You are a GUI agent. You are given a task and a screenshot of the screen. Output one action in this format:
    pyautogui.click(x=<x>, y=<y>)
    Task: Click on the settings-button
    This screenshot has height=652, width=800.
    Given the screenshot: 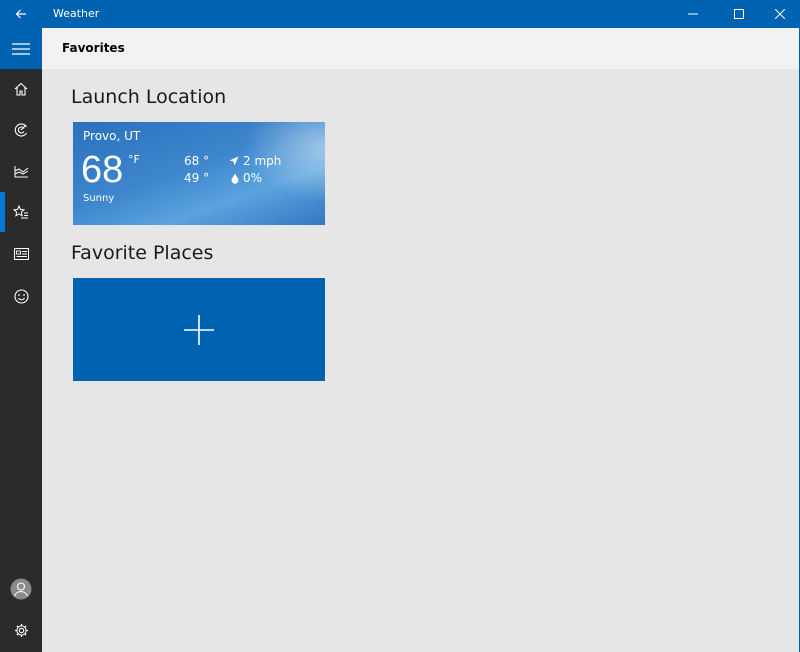 What is the action you would take?
    pyautogui.click(x=21, y=630)
    